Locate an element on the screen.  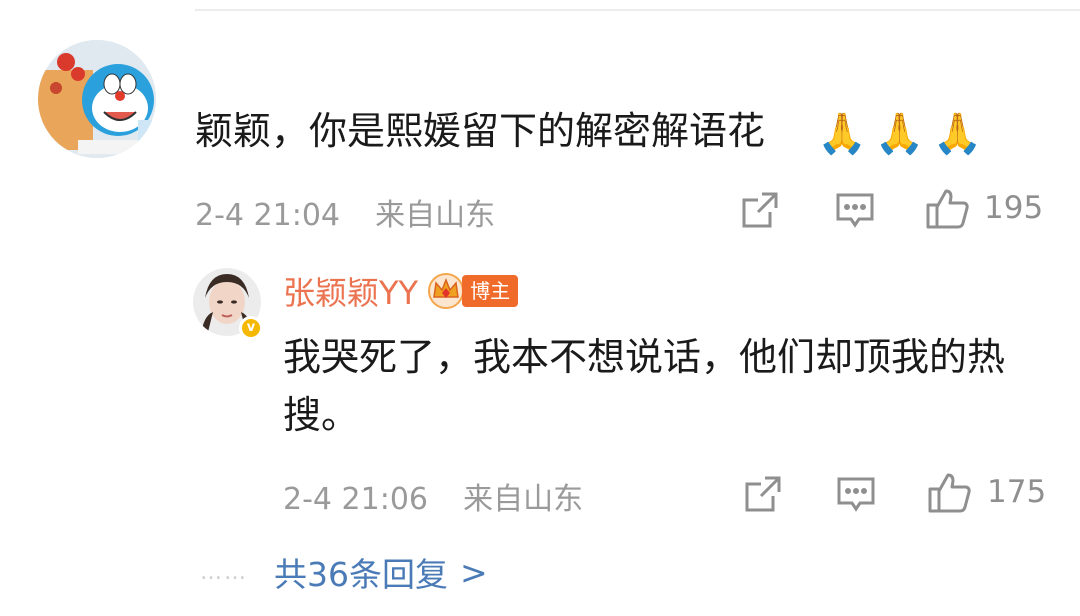
pray-emoji-3: 🙏 is located at coordinates (957, 134).